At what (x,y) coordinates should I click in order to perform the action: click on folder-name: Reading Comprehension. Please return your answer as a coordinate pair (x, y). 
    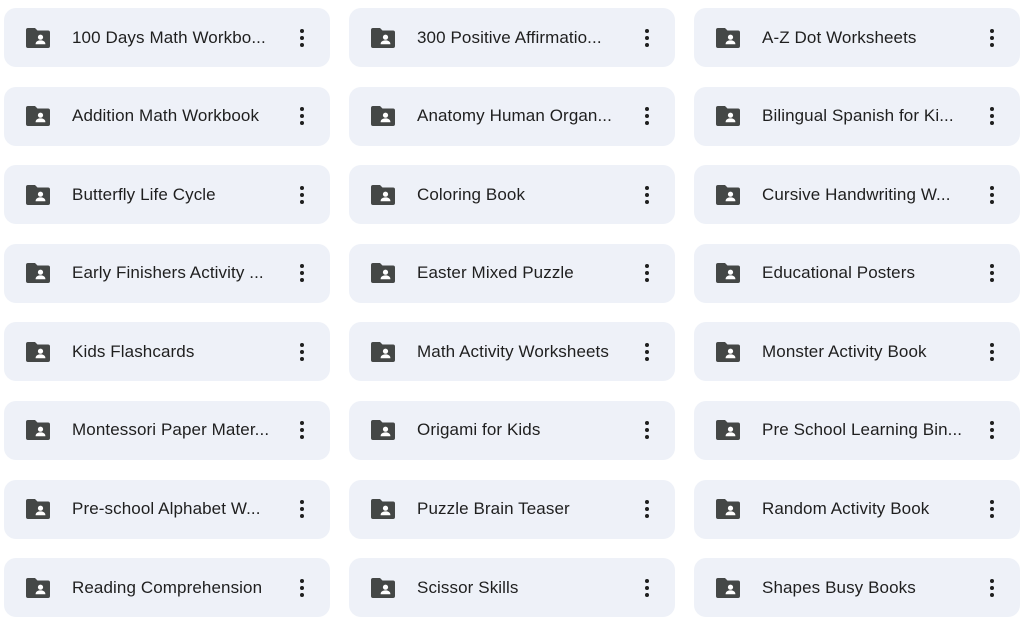
    Looking at the image, I should click on (167, 587).